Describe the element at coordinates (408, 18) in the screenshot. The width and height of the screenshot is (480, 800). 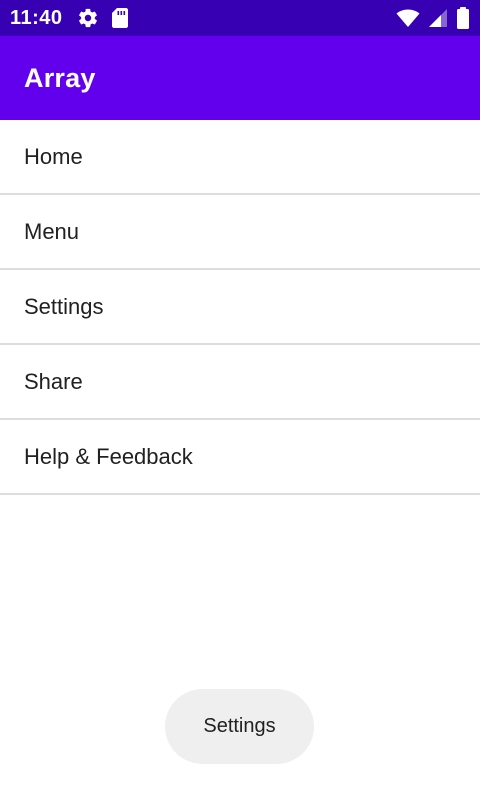
I see `wifi-icon` at that location.